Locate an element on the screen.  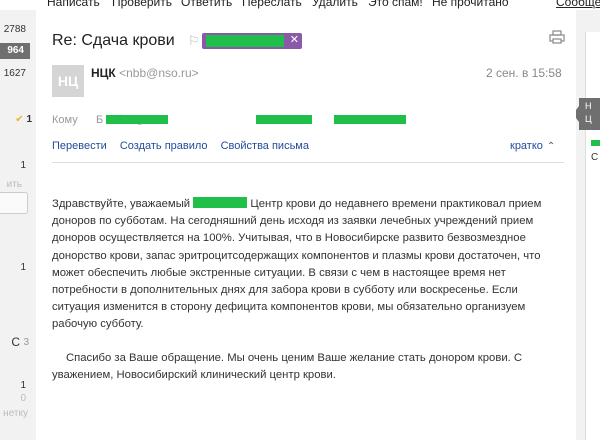
folder-count: ✔ 1 is located at coordinates (23, 119).